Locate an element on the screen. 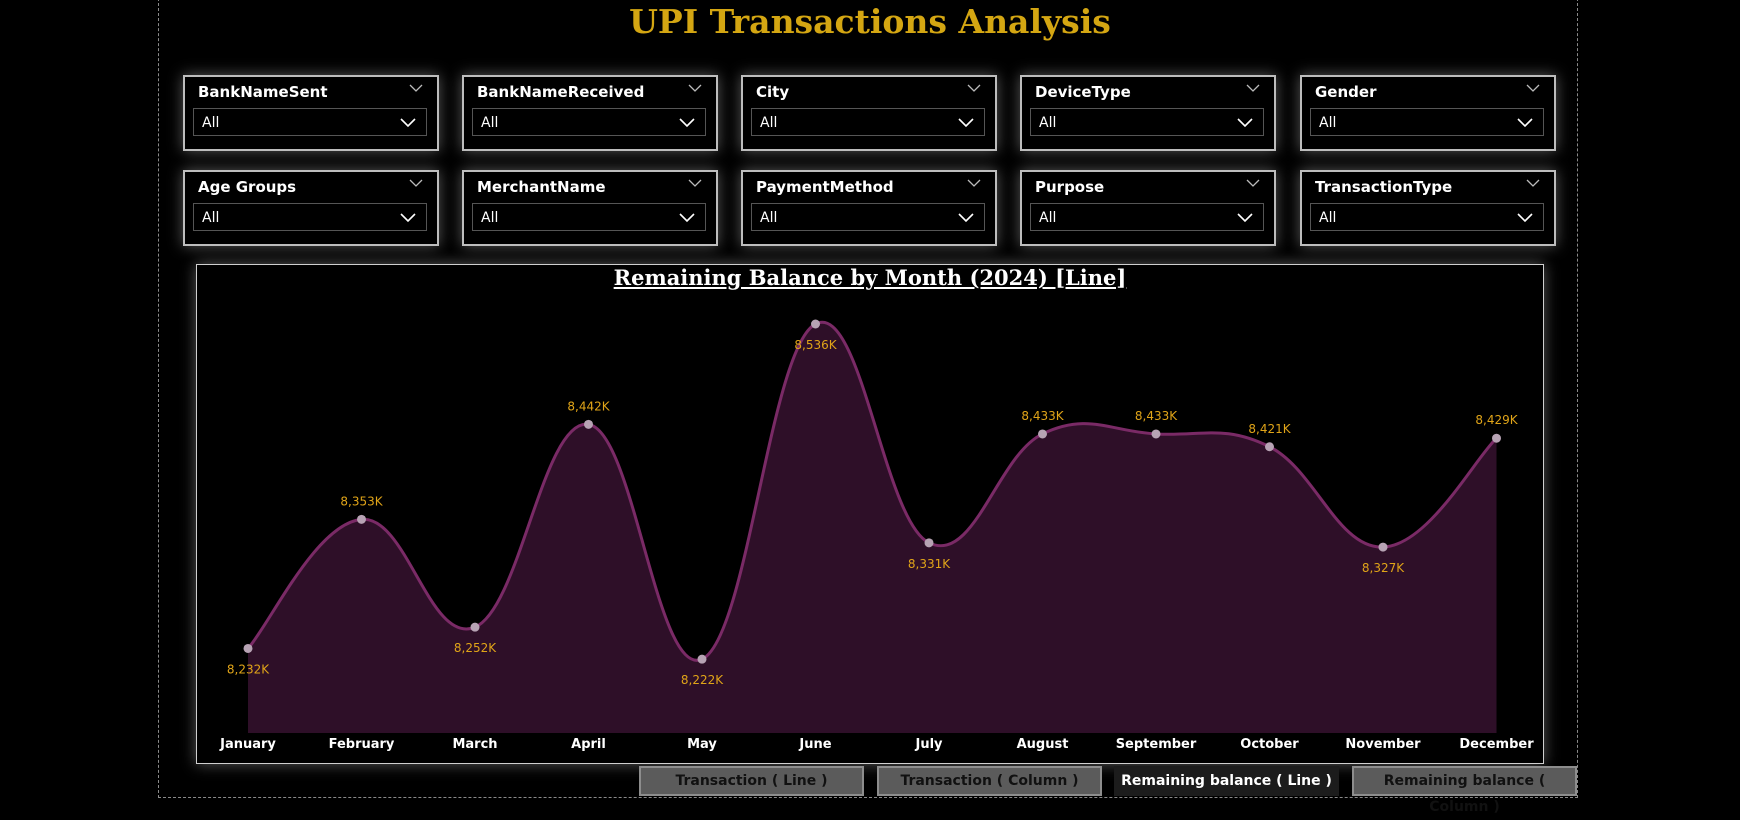 The image size is (1740, 820). x-tick-label: June is located at coordinates (814, 744).